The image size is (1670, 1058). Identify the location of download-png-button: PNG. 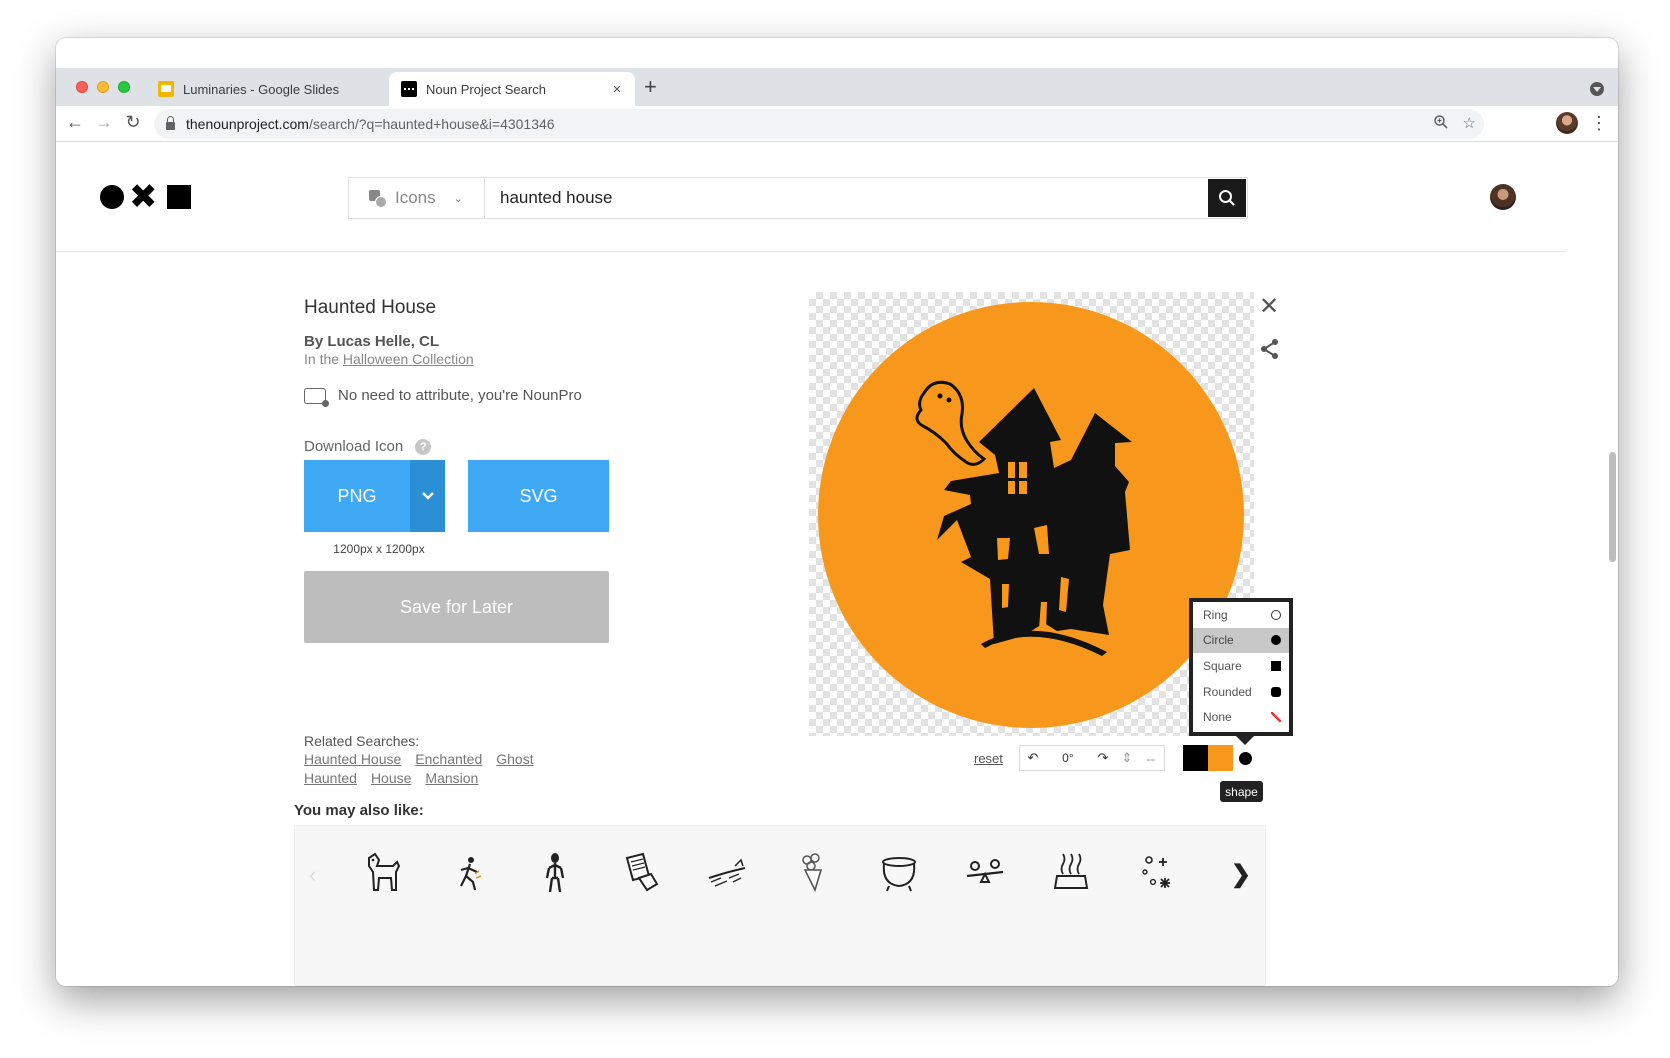
(374, 496).